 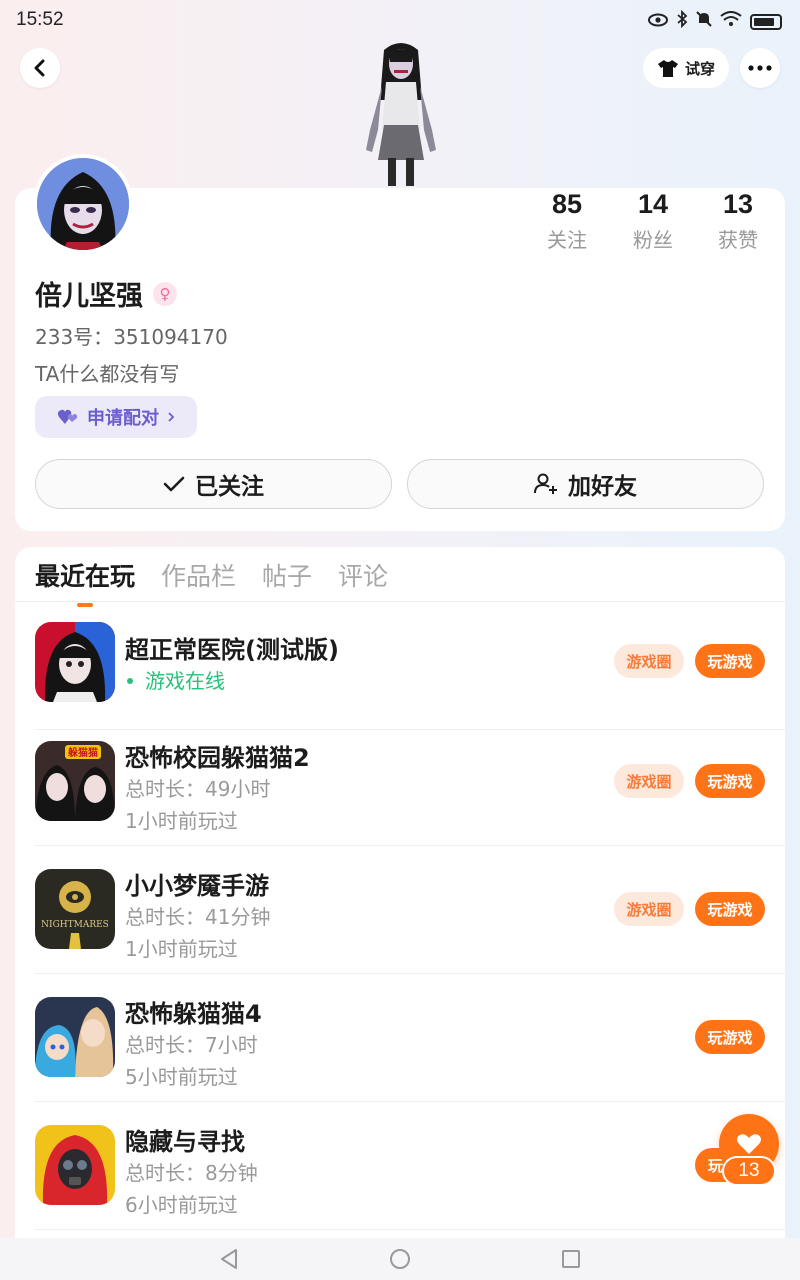 I want to click on more-button, so click(x=760, y=68).